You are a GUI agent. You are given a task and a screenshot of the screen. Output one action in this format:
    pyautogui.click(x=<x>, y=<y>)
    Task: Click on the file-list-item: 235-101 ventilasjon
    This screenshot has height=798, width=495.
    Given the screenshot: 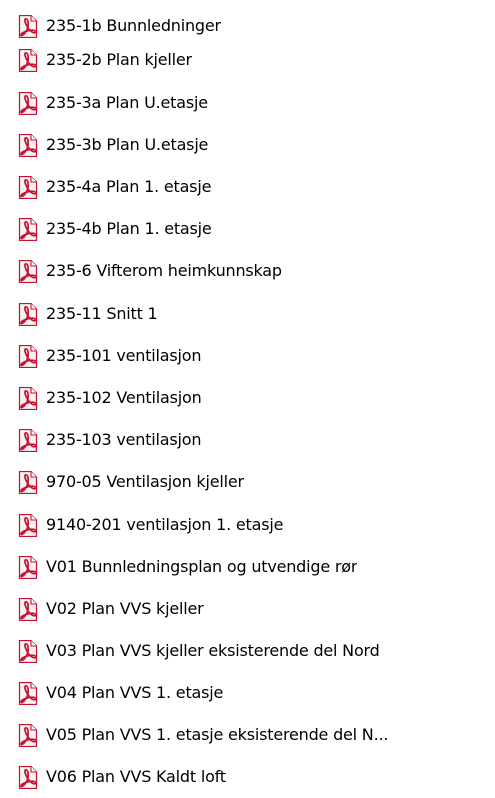 What is the action you would take?
    pyautogui.click(x=255, y=356)
    